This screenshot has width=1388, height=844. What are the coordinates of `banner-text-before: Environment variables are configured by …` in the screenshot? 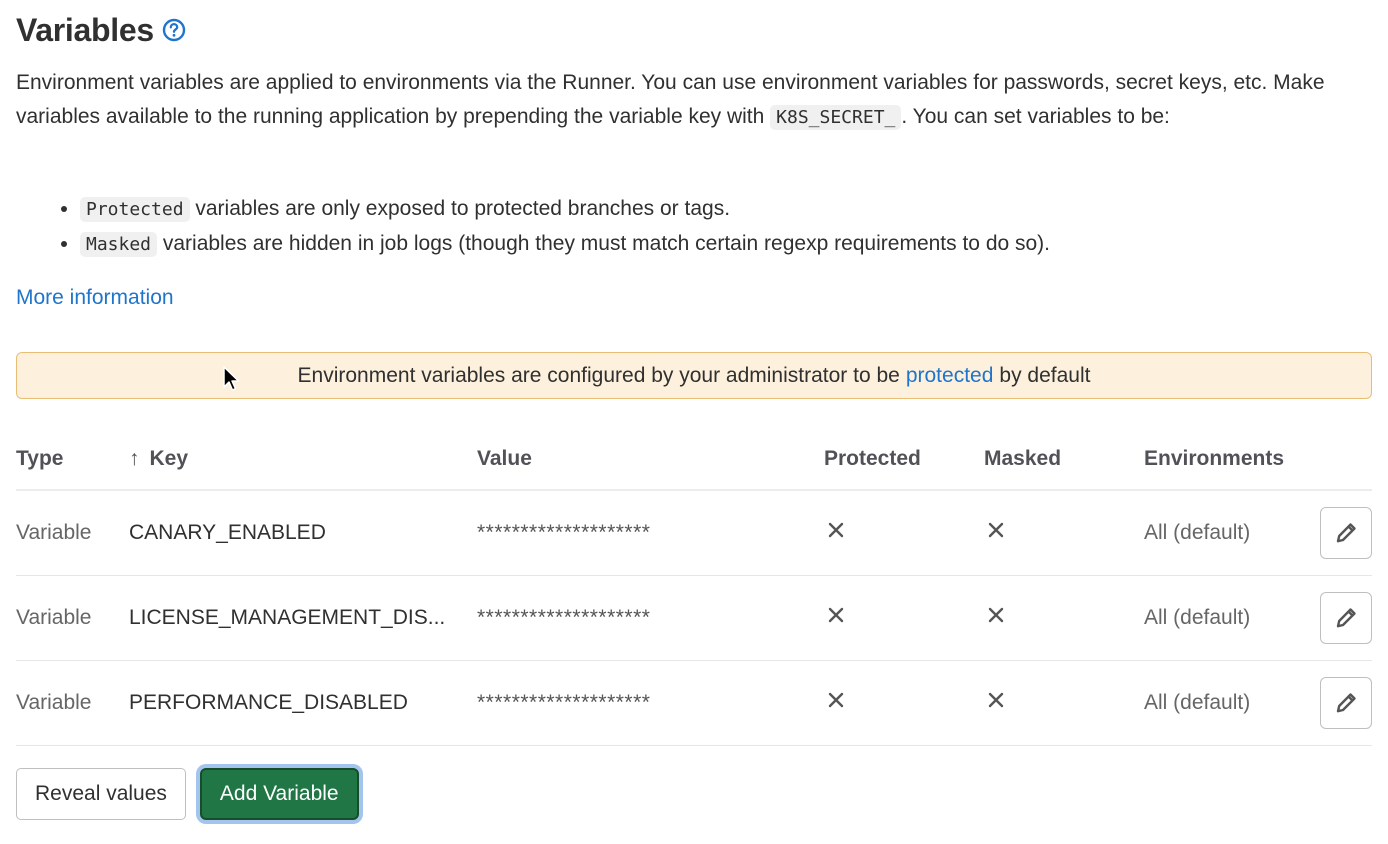 It's located at (598, 375).